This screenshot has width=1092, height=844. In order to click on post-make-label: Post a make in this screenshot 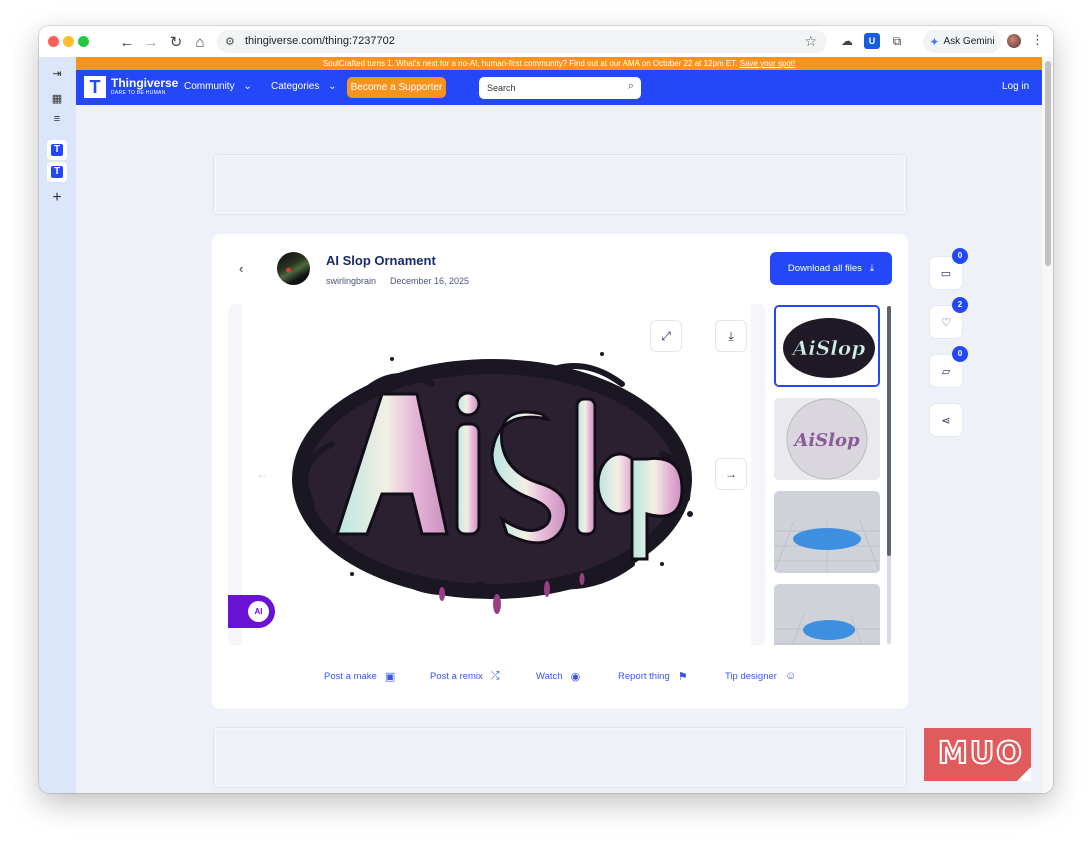, I will do `click(350, 676)`.